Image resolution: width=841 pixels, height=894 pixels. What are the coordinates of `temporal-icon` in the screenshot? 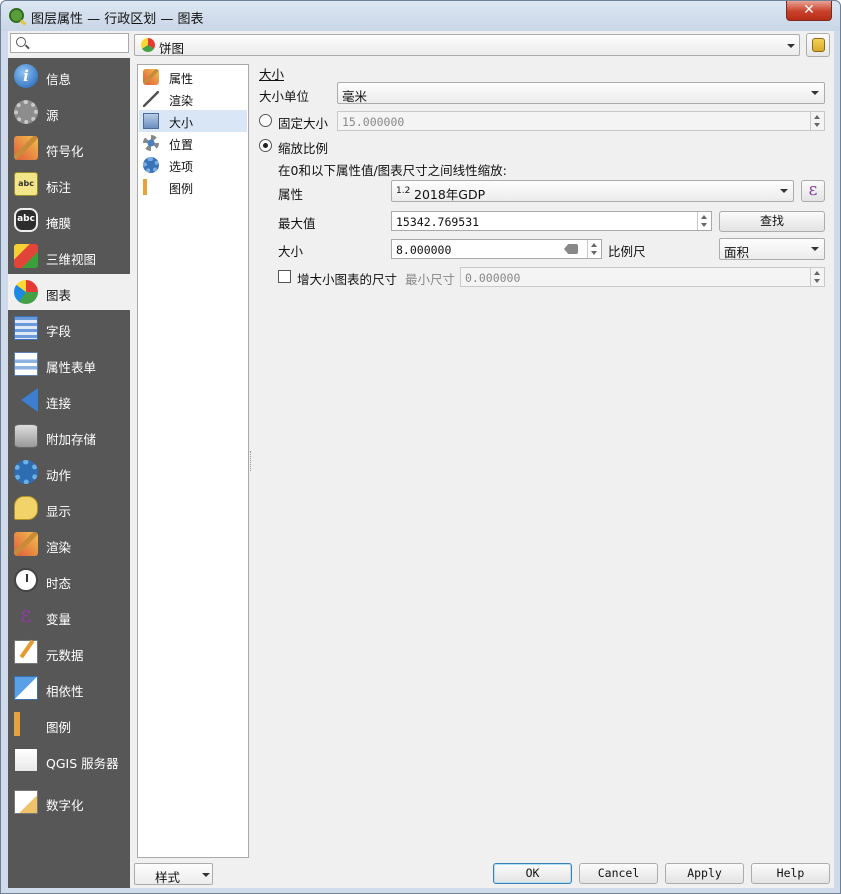 It's located at (26, 580).